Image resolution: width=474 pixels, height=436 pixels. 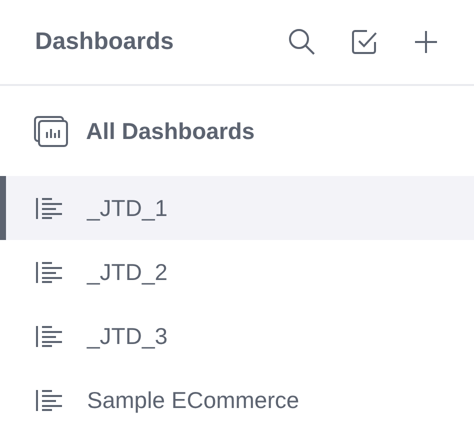 What do you see at coordinates (237, 272) in the screenshot?
I see `dashboard-item: _JTD_2` at bounding box center [237, 272].